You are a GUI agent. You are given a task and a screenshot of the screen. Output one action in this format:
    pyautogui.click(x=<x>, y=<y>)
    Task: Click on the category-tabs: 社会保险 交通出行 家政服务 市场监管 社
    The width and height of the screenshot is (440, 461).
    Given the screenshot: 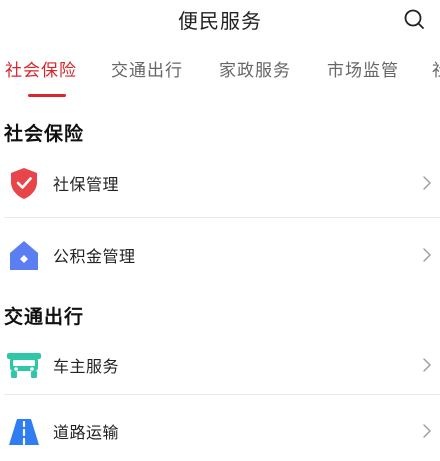 What is the action you would take?
    pyautogui.click(x=220, y=75)
    